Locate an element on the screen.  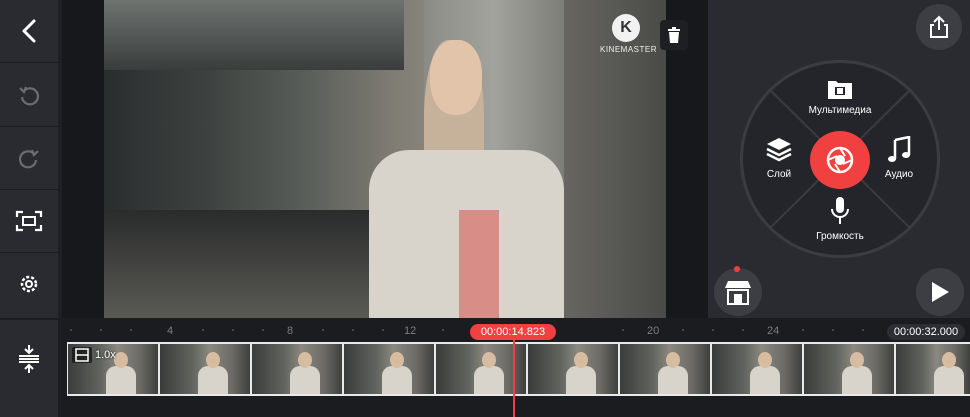
share-icon is located at coordinates (939, 26).